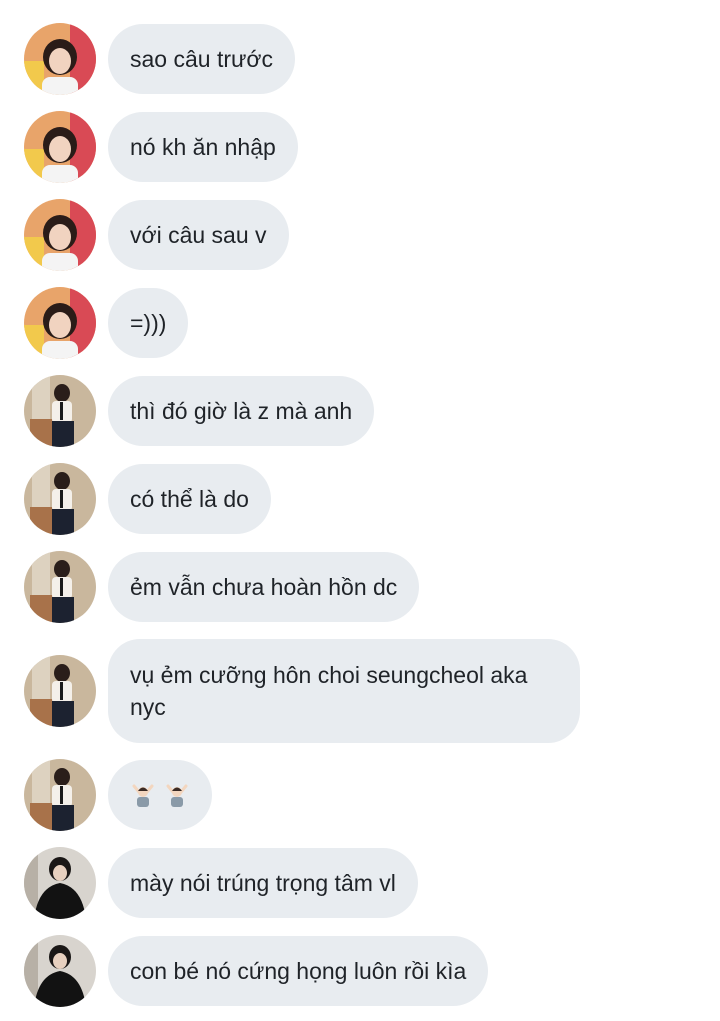  I want to click on message-bubble: ẻm vẫn chưa hoàn hồn dc, so click(264, 587).